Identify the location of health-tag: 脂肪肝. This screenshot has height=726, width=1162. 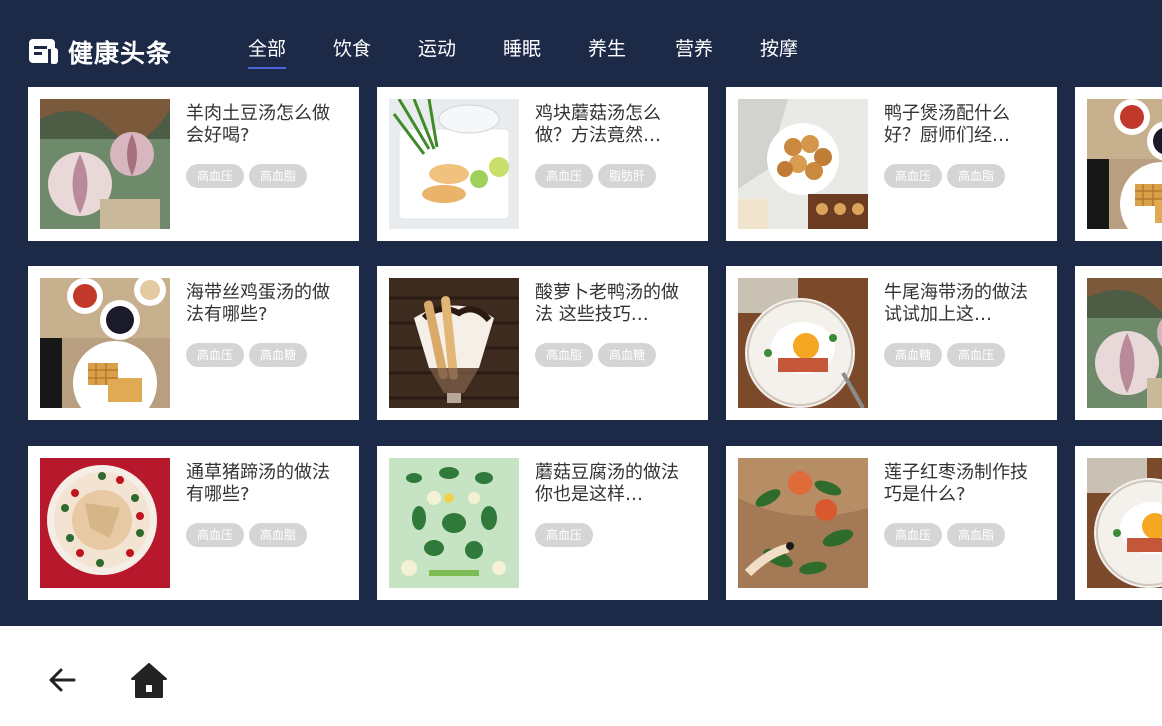
(627, 176).